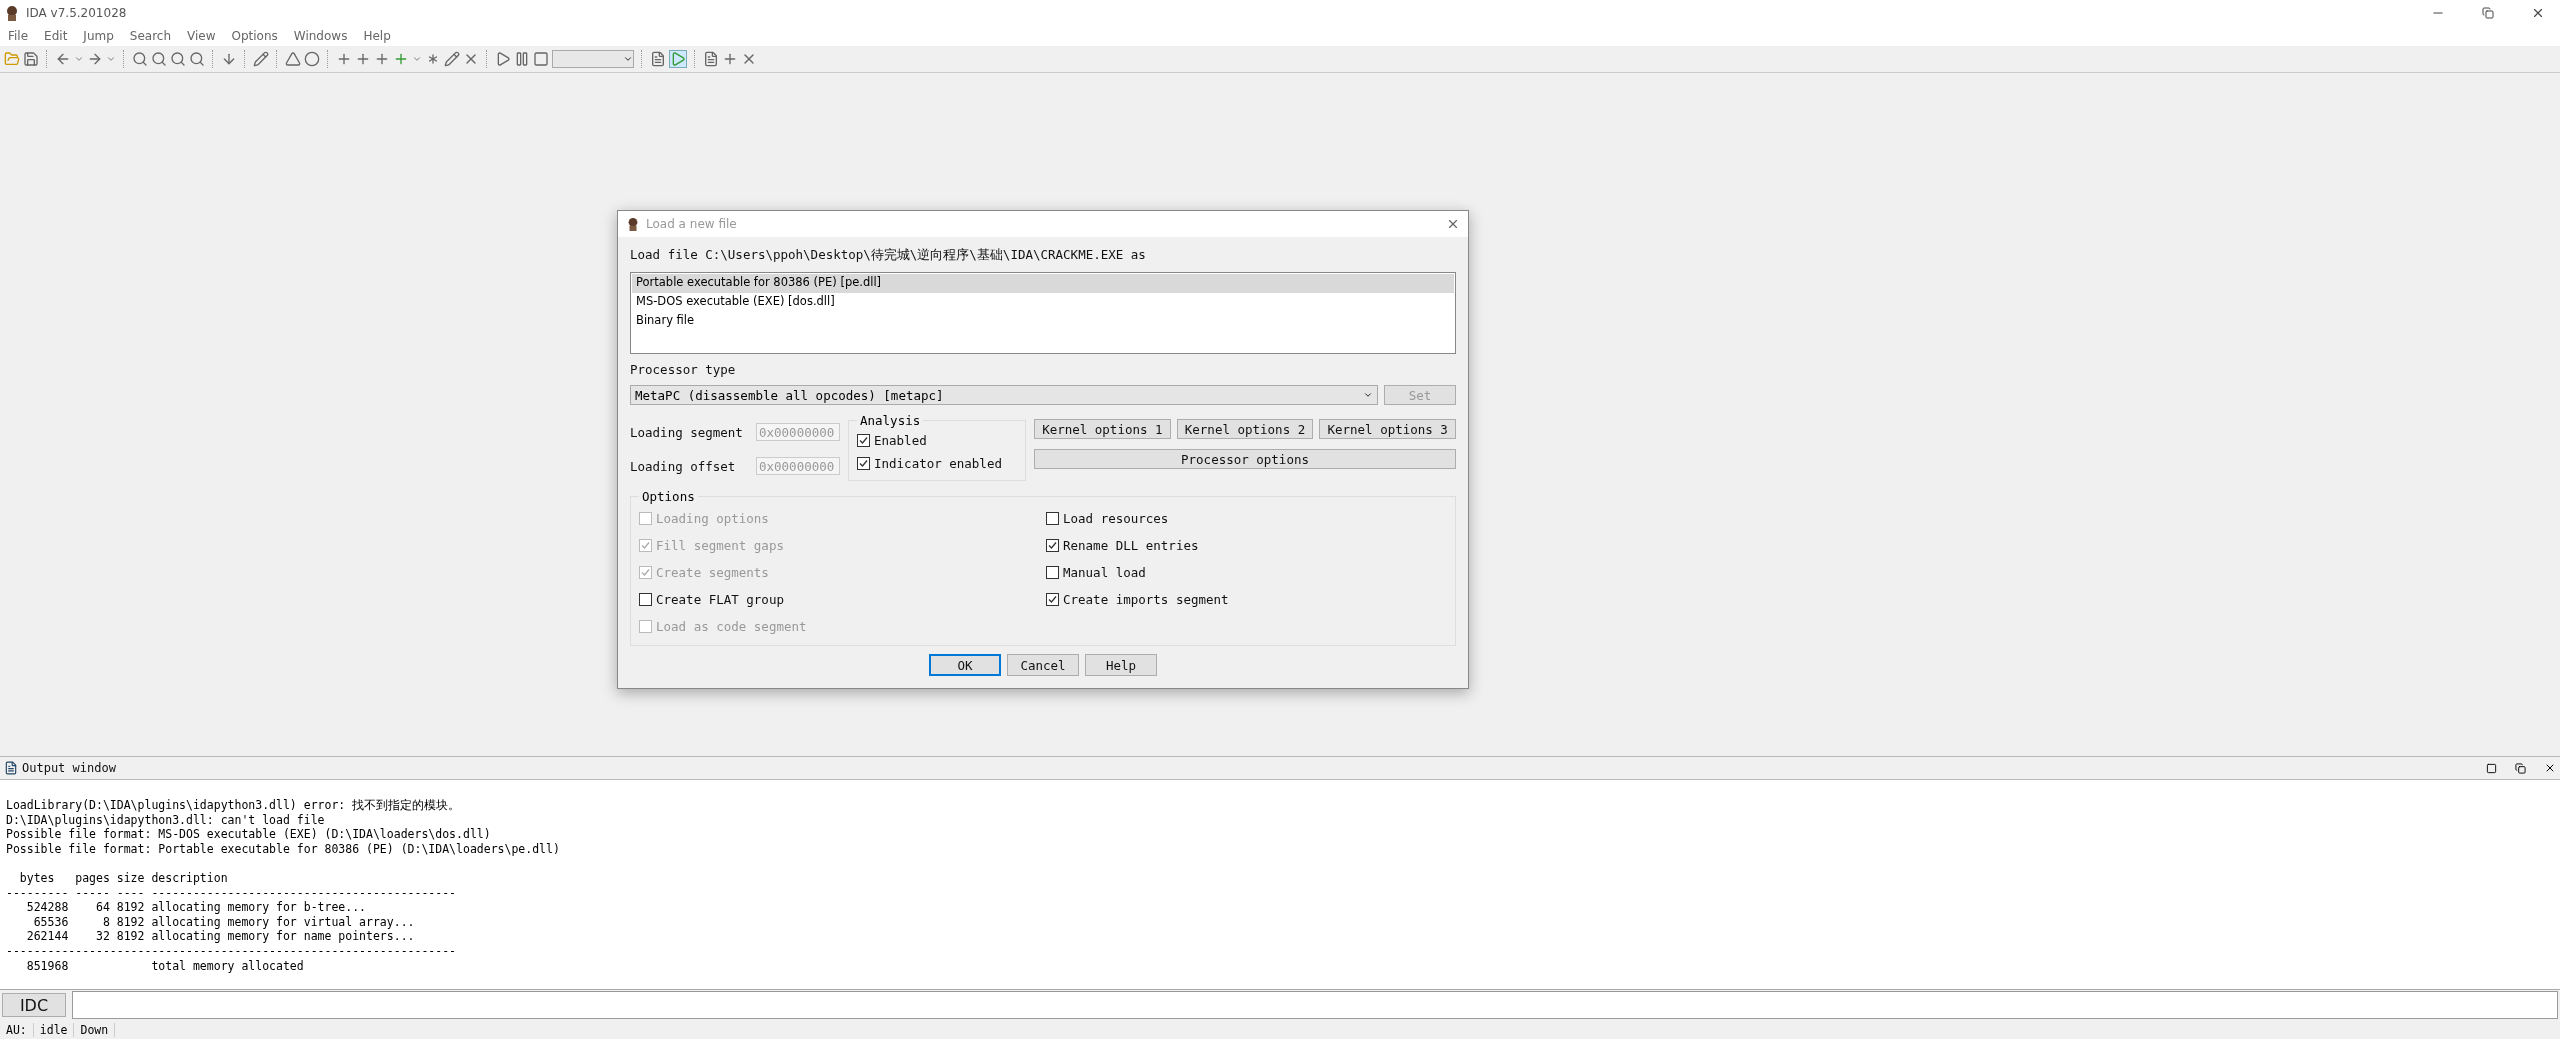 The image size is (2560, 1039). I want to click on command-button: IDC, so click(34, 1005).